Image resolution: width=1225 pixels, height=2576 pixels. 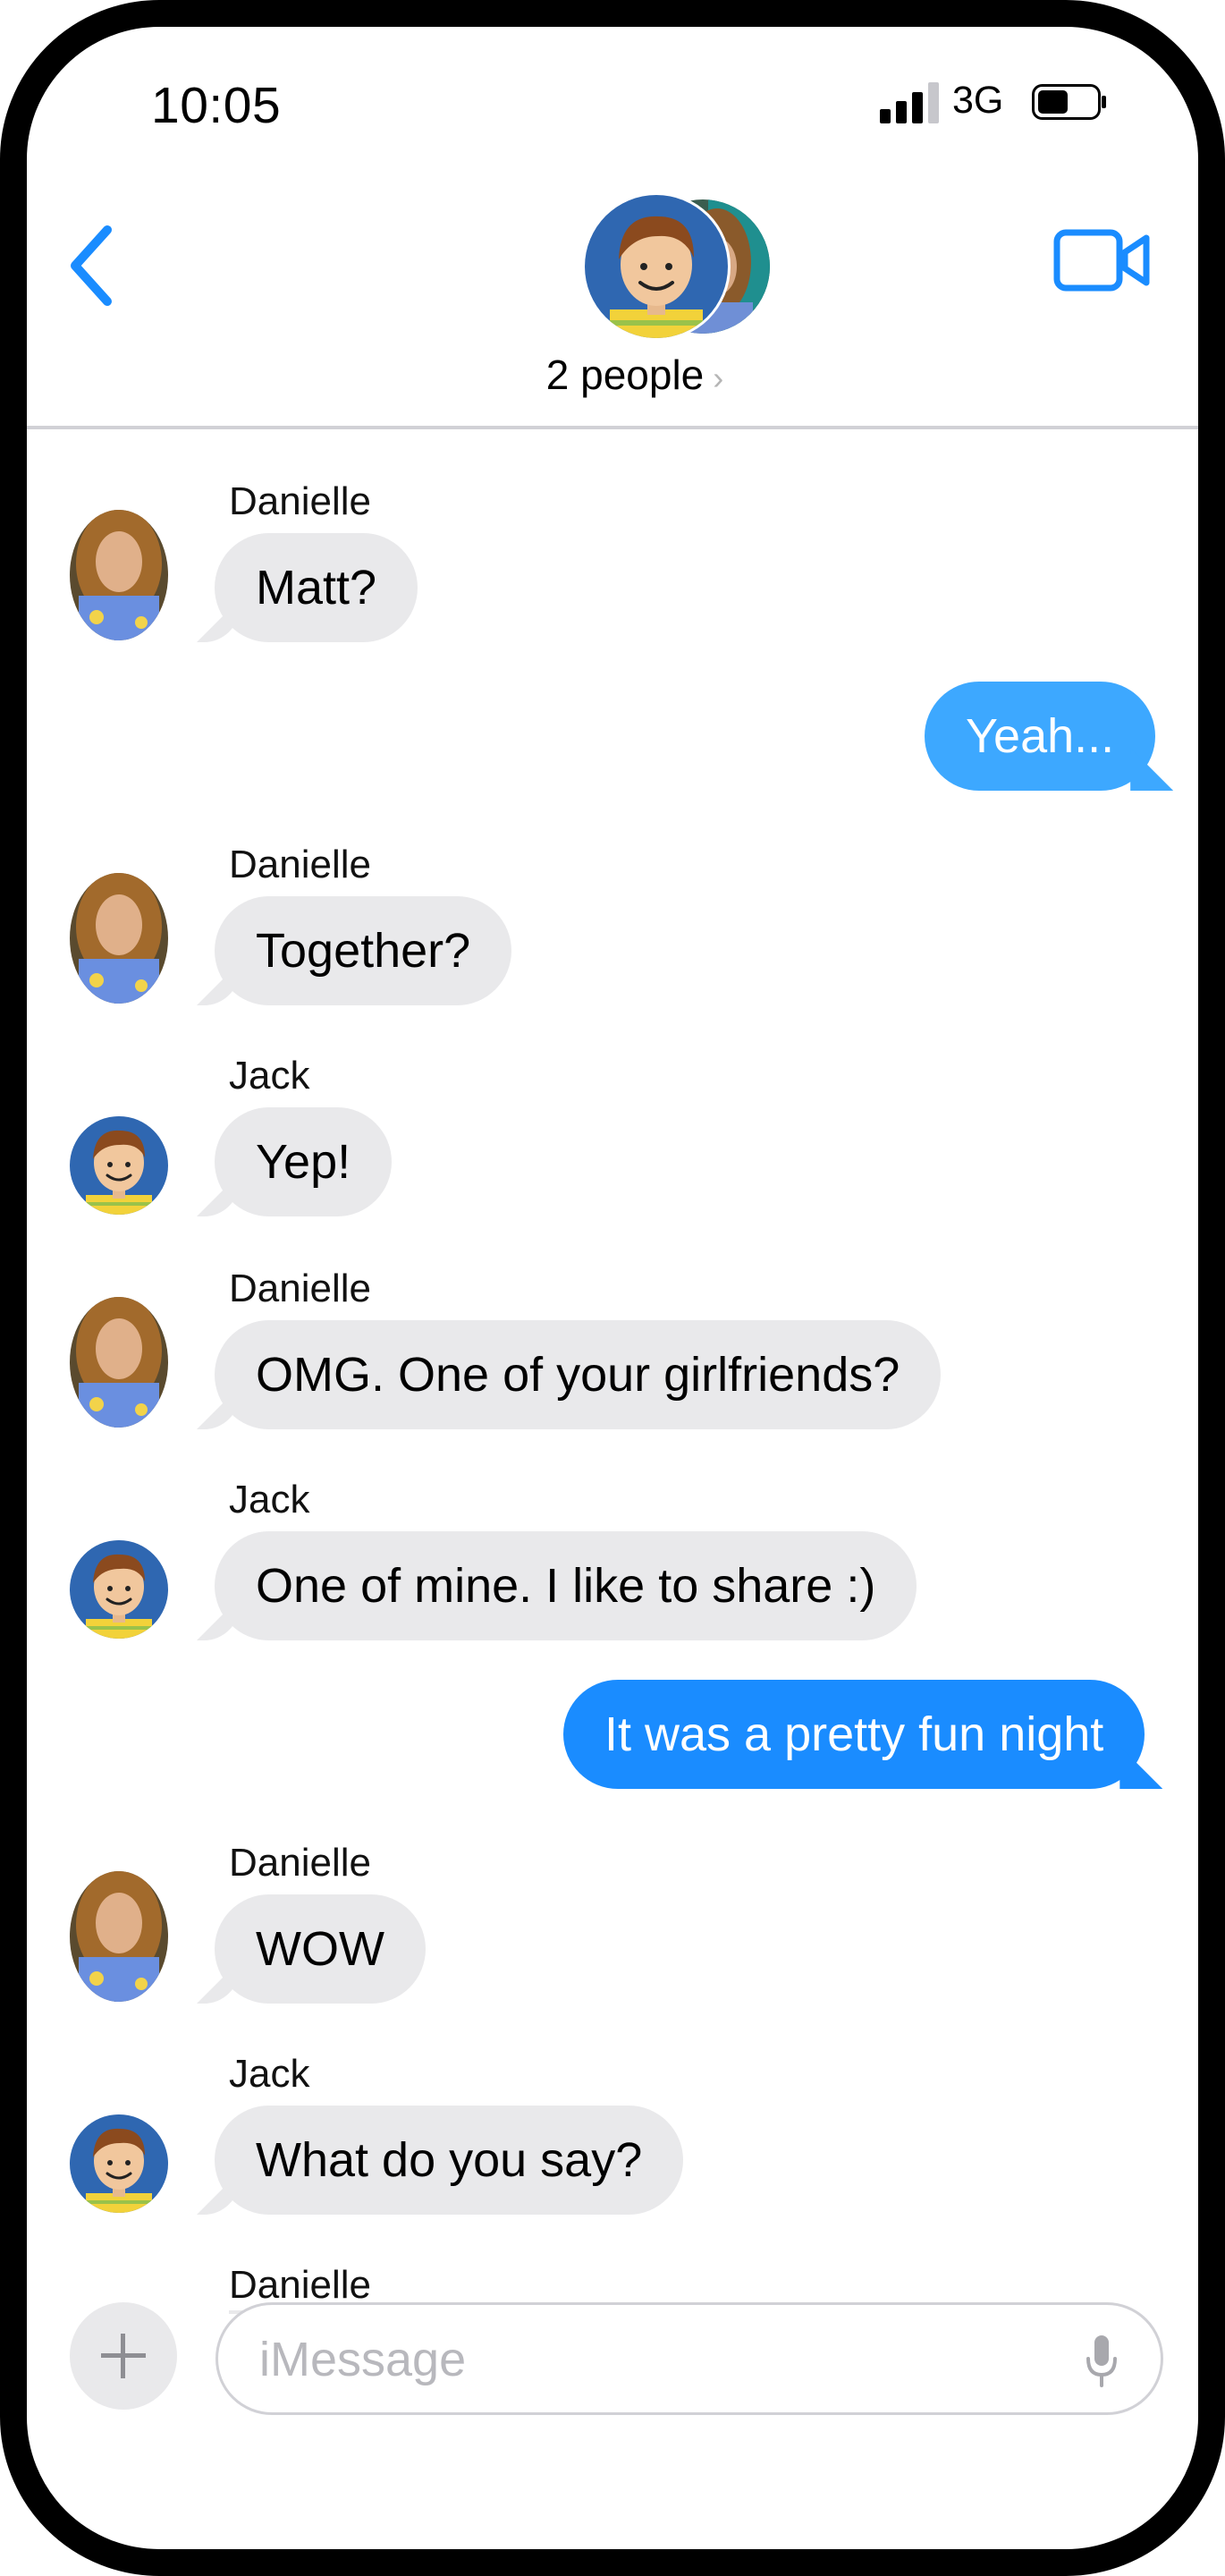 What do you see at coordinates (718, 378) in the screenshot?
I see `chevron-right-icon: ›` at bounding box center [718, 378].